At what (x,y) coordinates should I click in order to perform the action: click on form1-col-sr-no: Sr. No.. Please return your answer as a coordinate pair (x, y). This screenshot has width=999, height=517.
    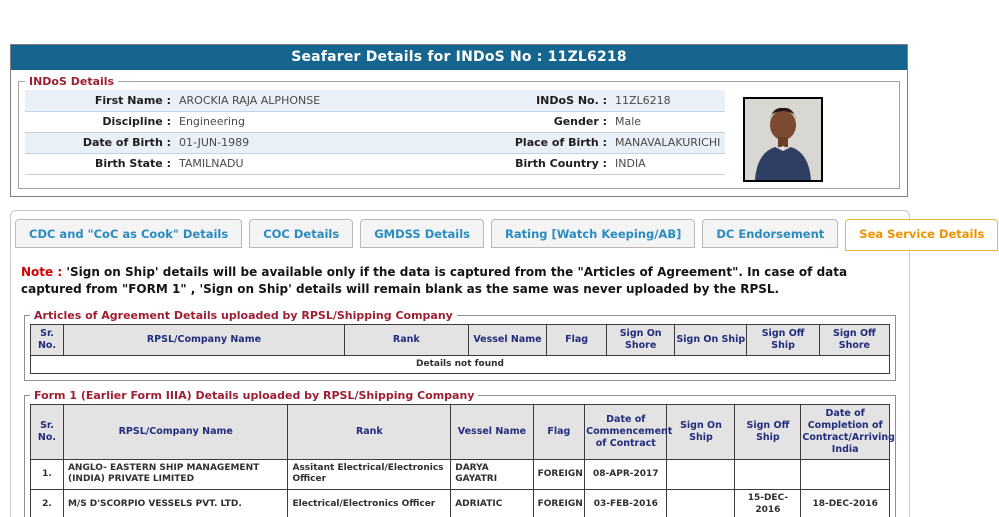
    Looking at the image, I should click on (47, 432).